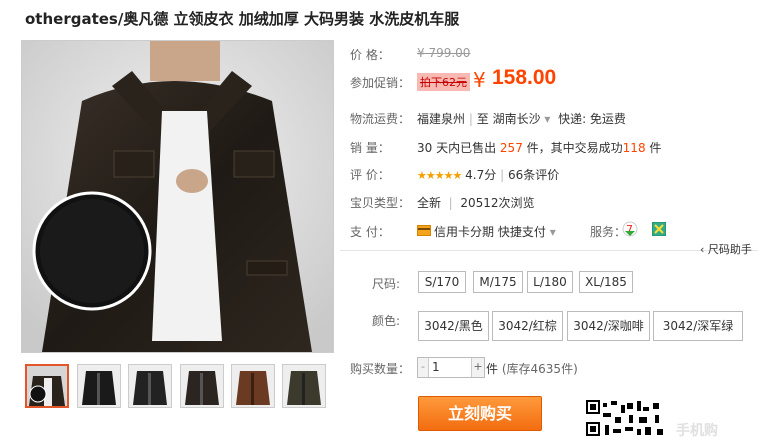  Describe the element at coordinates (524, 77) in the screenshot. I see `promo-price: 158.00` at that location.